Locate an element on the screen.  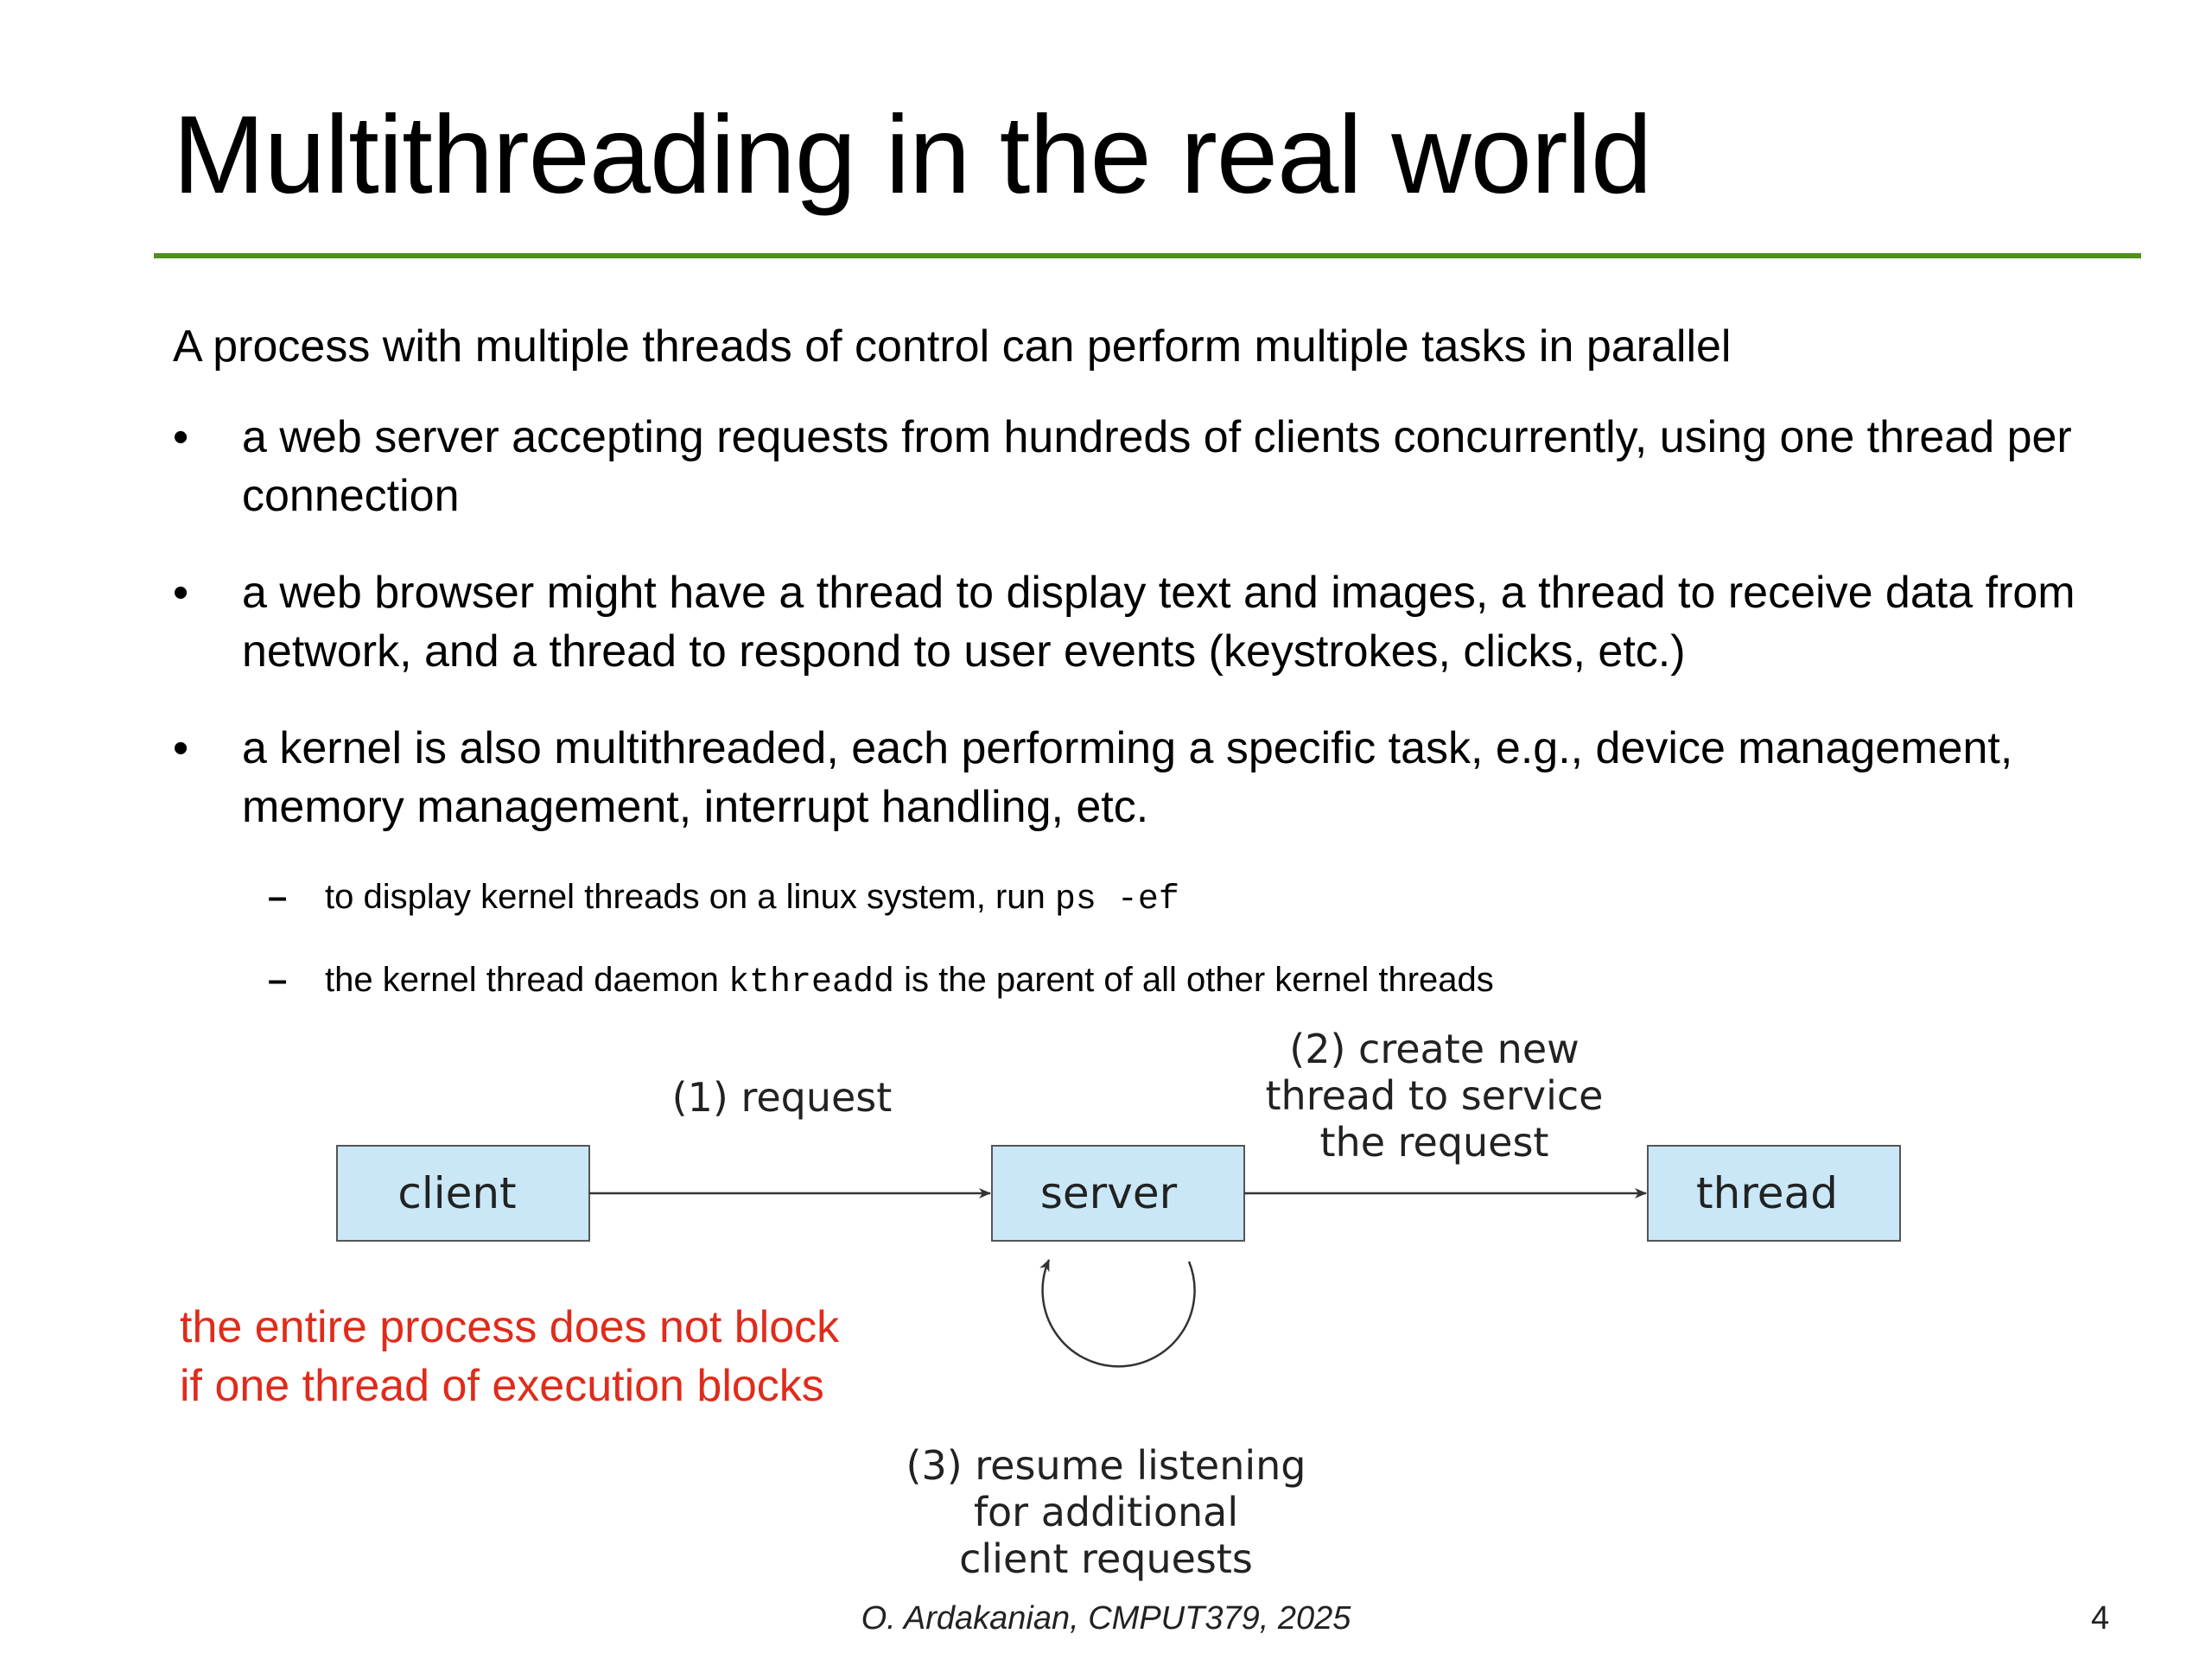
step1-label: (1) request is located at coordinates (782, 1097).